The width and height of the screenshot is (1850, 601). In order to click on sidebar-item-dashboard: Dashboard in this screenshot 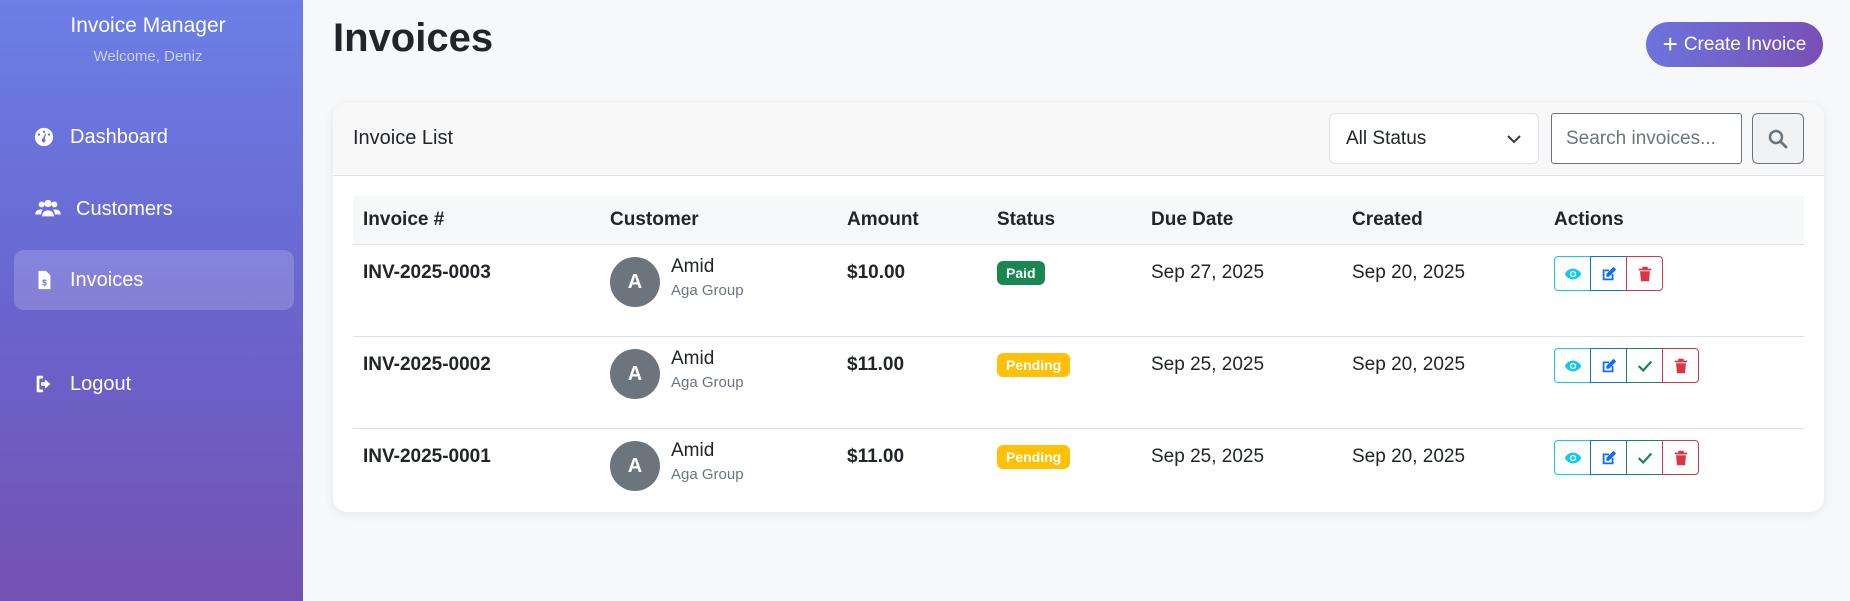, I will do `click(154, 137)`.